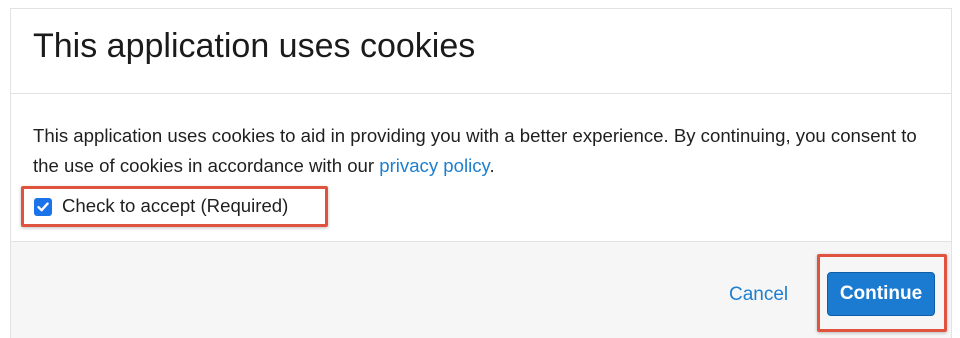 This screenshot has width=960, height=338. Describe the element at coordinates (254, 46) in the screenshot. I see `dialog-title: This application uses cookies` at that location.